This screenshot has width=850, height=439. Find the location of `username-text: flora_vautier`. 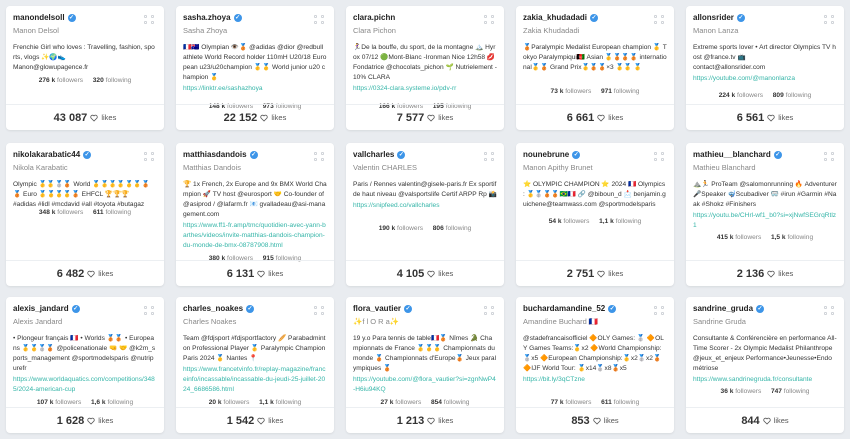

username-text: flora_vautier is located at coordinates (377, 308).